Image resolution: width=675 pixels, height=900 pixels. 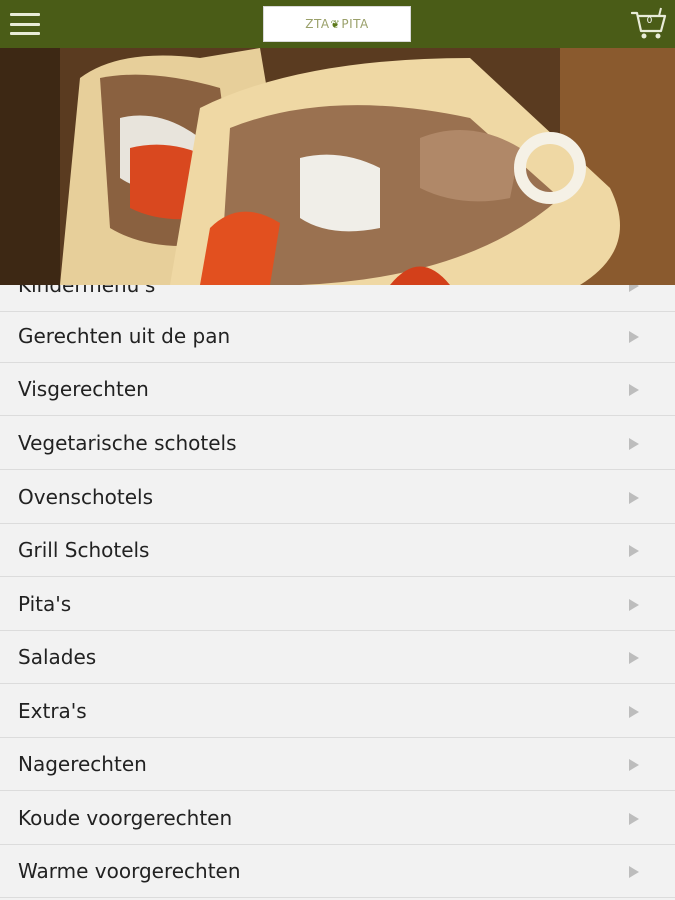 What do you see at coordinates (355, 24) in the screenshot?
I see `logo-text-right: PITA` at bounding box center [355, 24].